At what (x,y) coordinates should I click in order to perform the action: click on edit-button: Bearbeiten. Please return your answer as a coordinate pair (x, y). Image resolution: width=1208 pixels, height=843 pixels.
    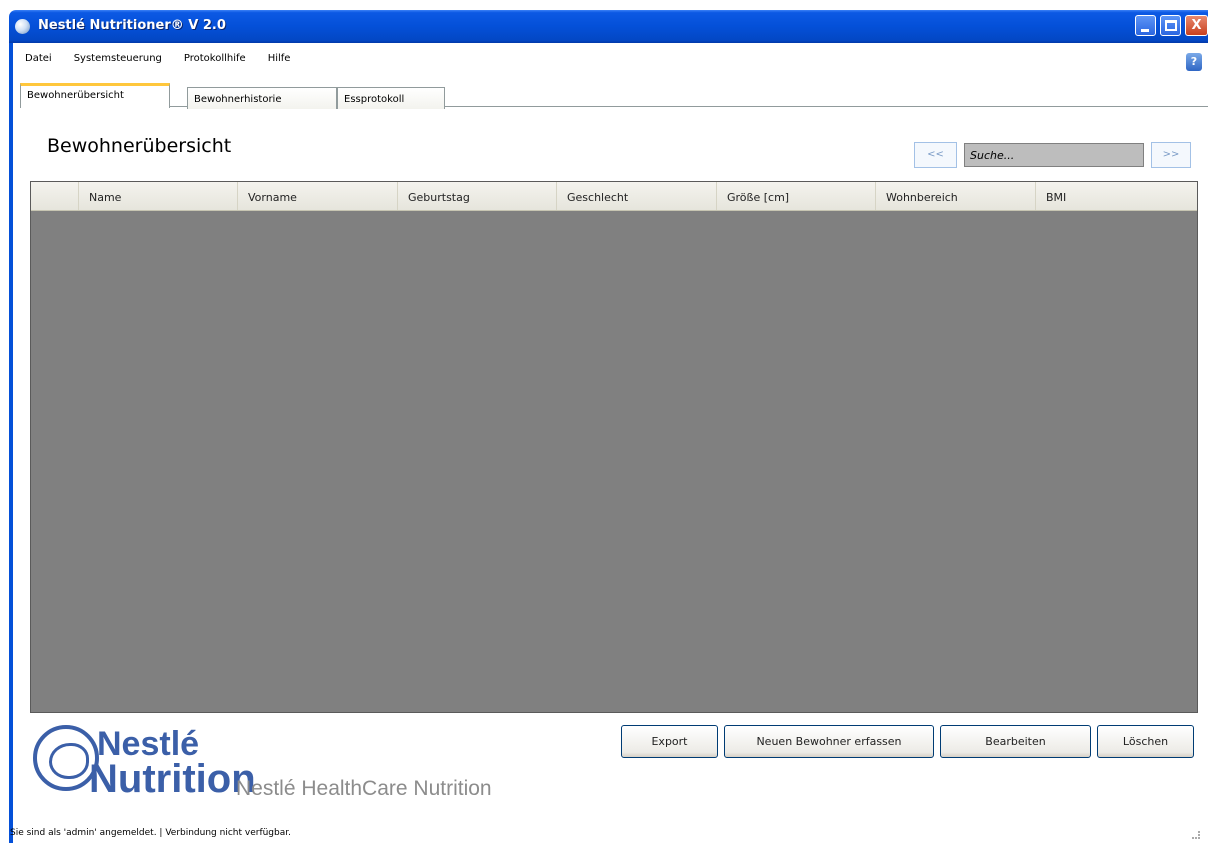
    Looking at the image, I should click on (1015, 741).